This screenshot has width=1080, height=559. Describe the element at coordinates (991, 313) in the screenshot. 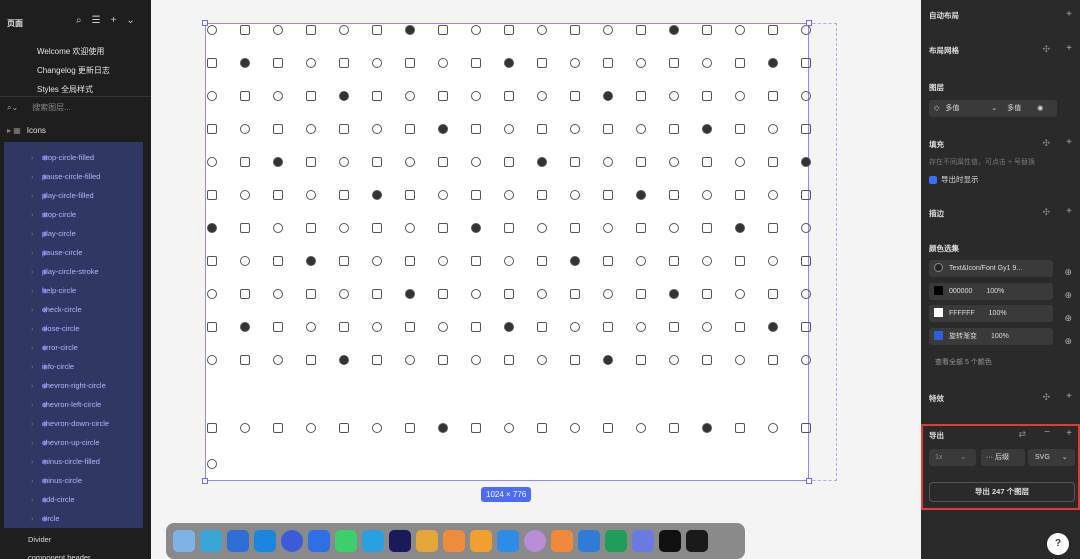

I see `color-row: FFFFFF 100%` at that location.